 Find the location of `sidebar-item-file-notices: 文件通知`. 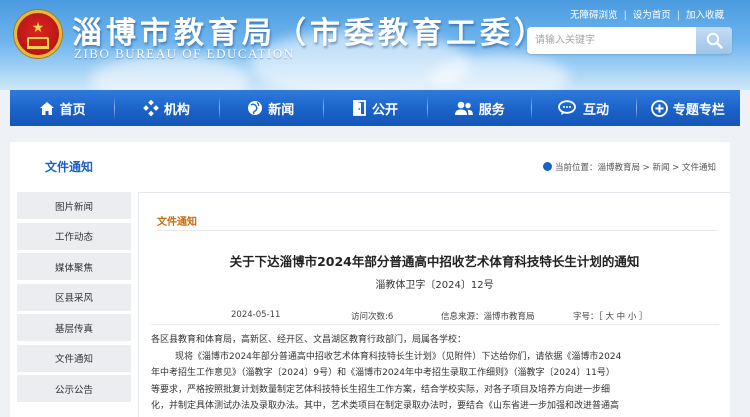

sidebar-item-file-notices: 文件通知 is located at coordinates (74, 358).